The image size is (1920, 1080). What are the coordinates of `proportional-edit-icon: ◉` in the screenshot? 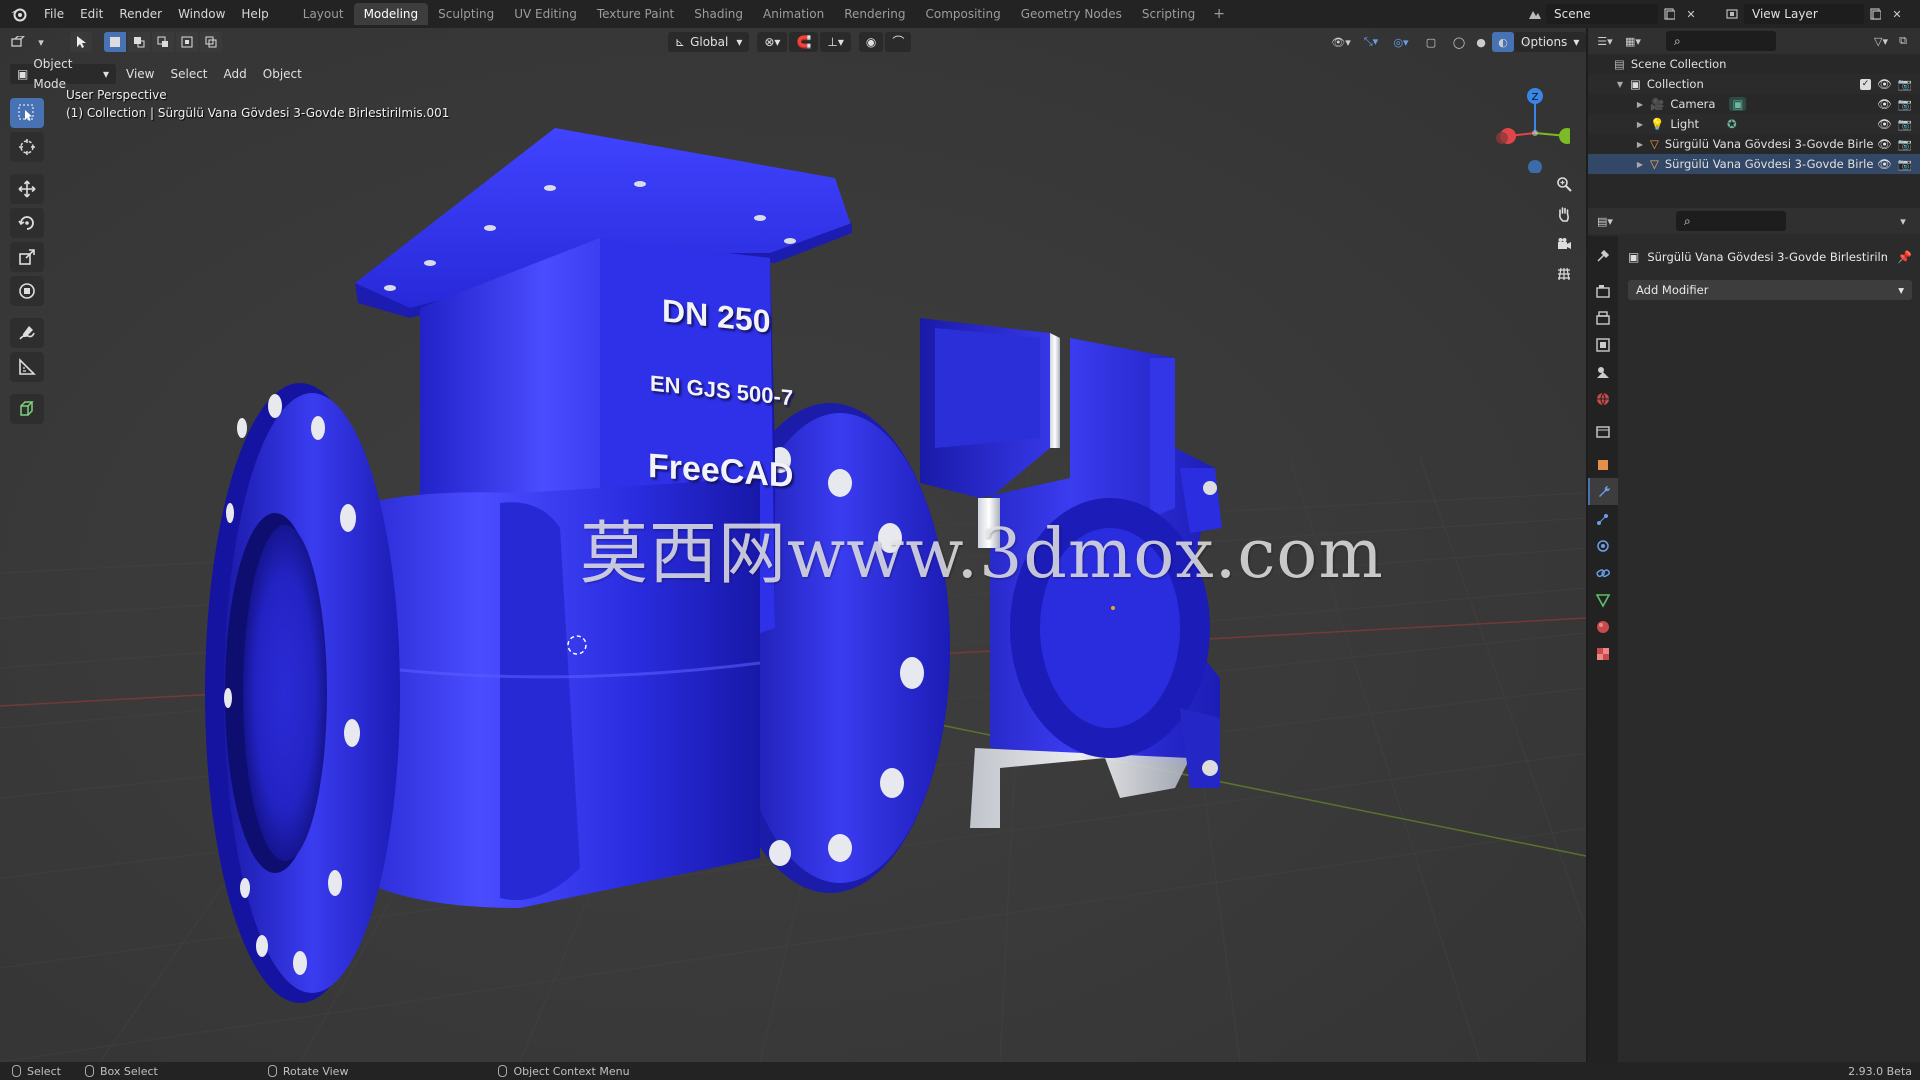 It's located at (871, 42).